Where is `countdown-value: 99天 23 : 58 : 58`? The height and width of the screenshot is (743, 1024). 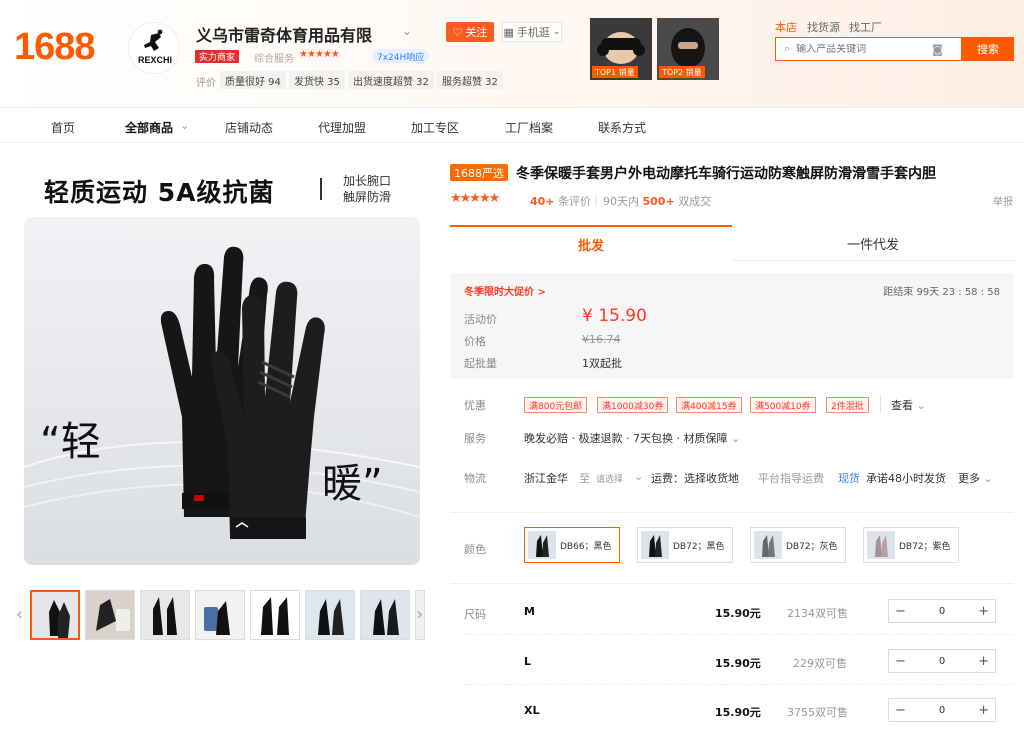
countdown-value: 99天 23 : 58 : 58 is located at coordinates (958, 292).